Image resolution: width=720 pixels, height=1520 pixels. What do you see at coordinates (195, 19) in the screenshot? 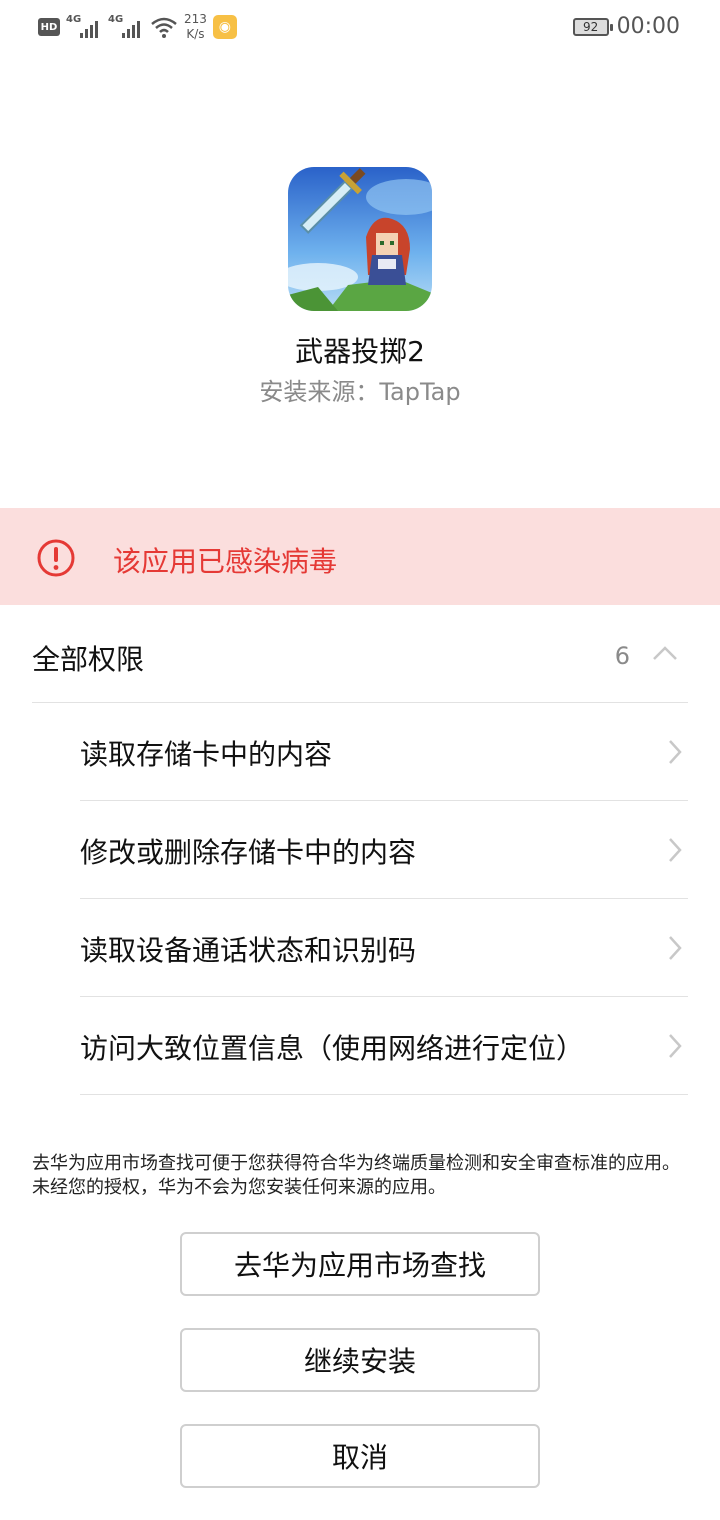
I see `speed-value: 213` at bounding box center [195, 19].